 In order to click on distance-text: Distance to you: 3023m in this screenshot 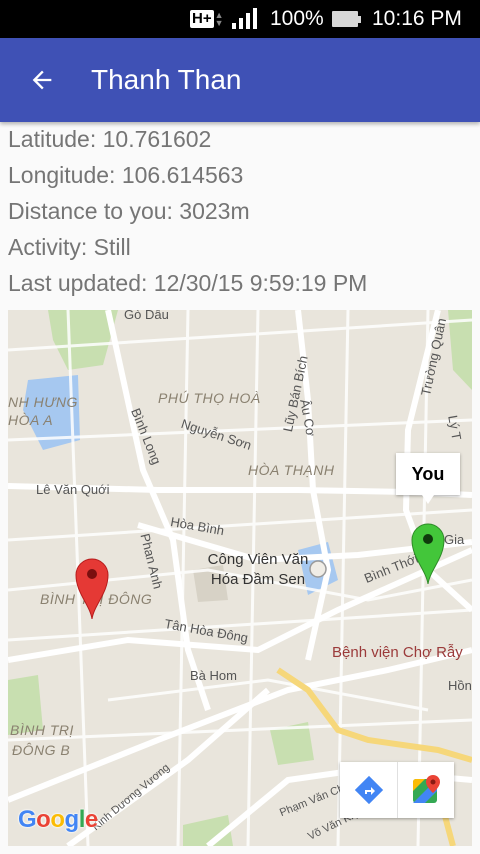, I will do `click(129, 211)`.